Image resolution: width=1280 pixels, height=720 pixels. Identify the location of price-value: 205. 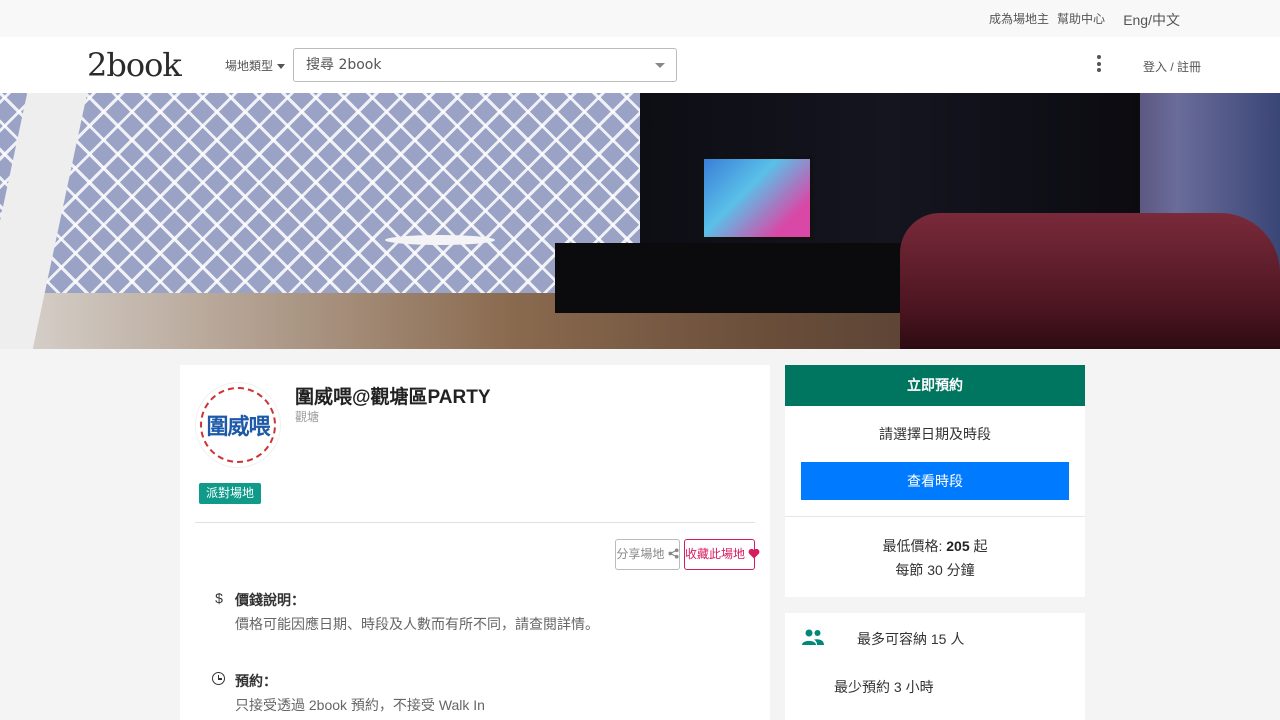
(958, 546).